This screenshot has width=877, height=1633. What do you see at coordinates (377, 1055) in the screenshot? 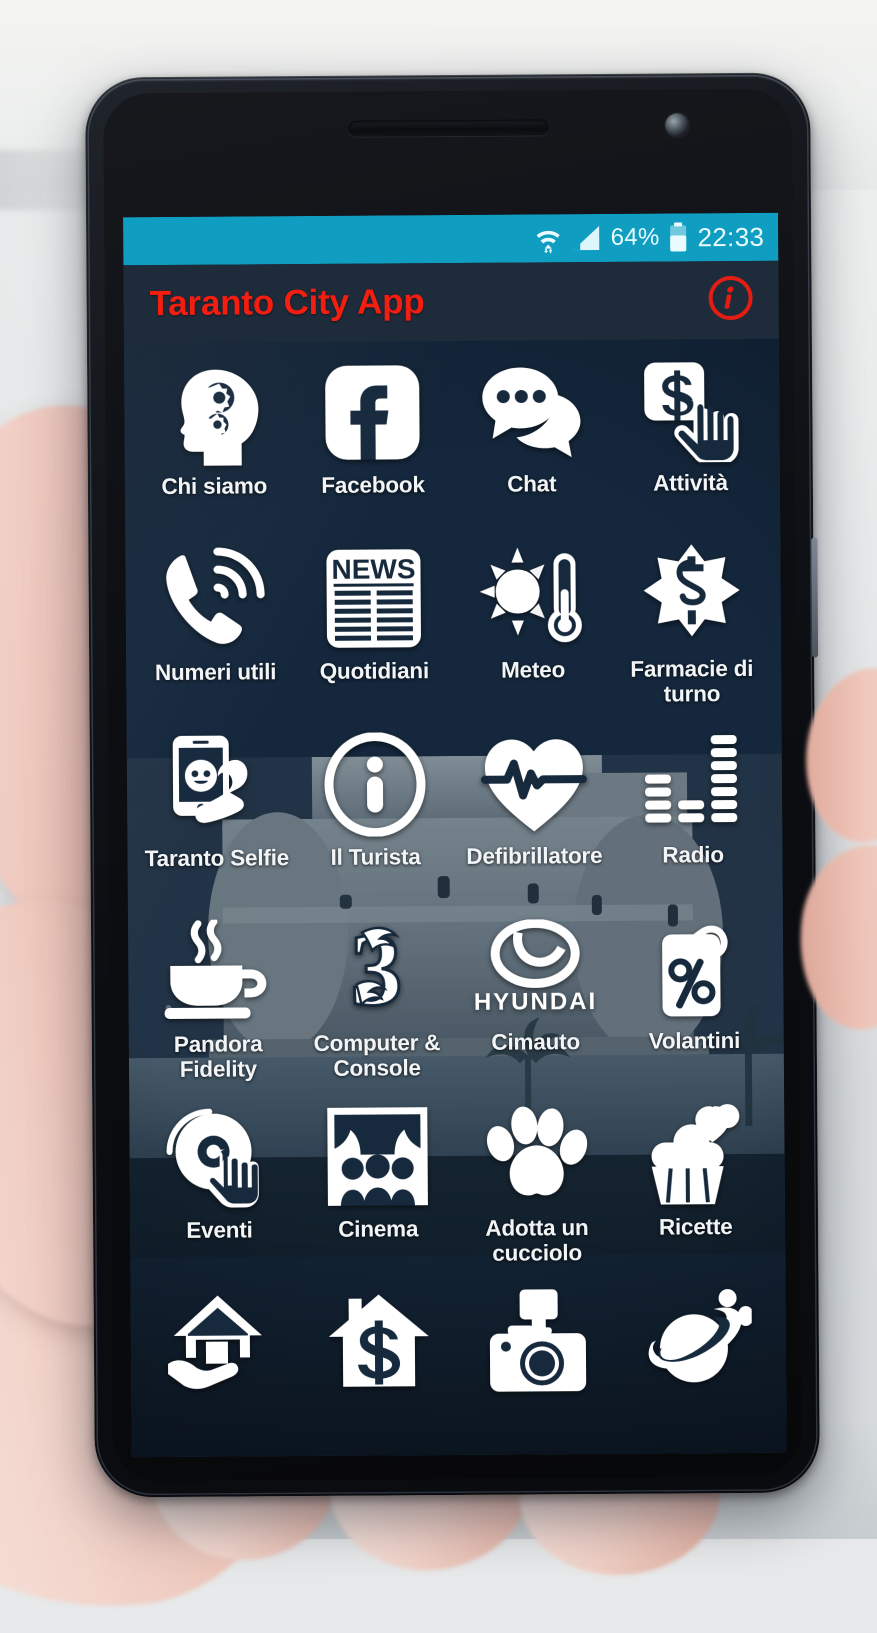
I see `app-tile-label: Computer & Console` at bounding box center [377, 1055].